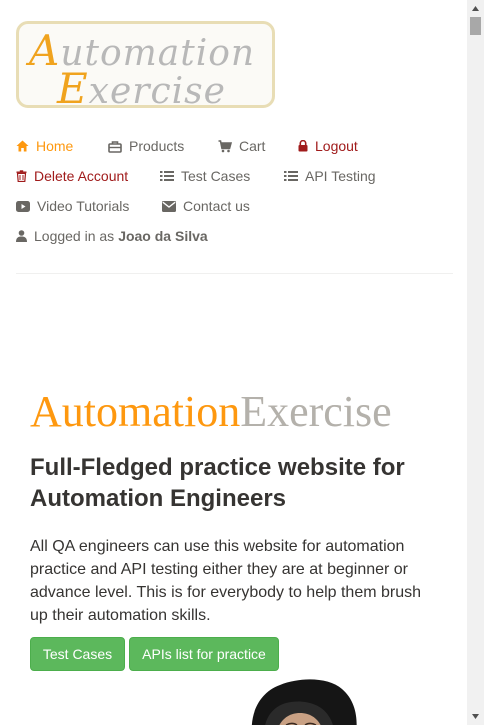 This screenshot has height=725, width=484. I want to click on nav-test-cases-label: Test Cases, so click(216, 176).